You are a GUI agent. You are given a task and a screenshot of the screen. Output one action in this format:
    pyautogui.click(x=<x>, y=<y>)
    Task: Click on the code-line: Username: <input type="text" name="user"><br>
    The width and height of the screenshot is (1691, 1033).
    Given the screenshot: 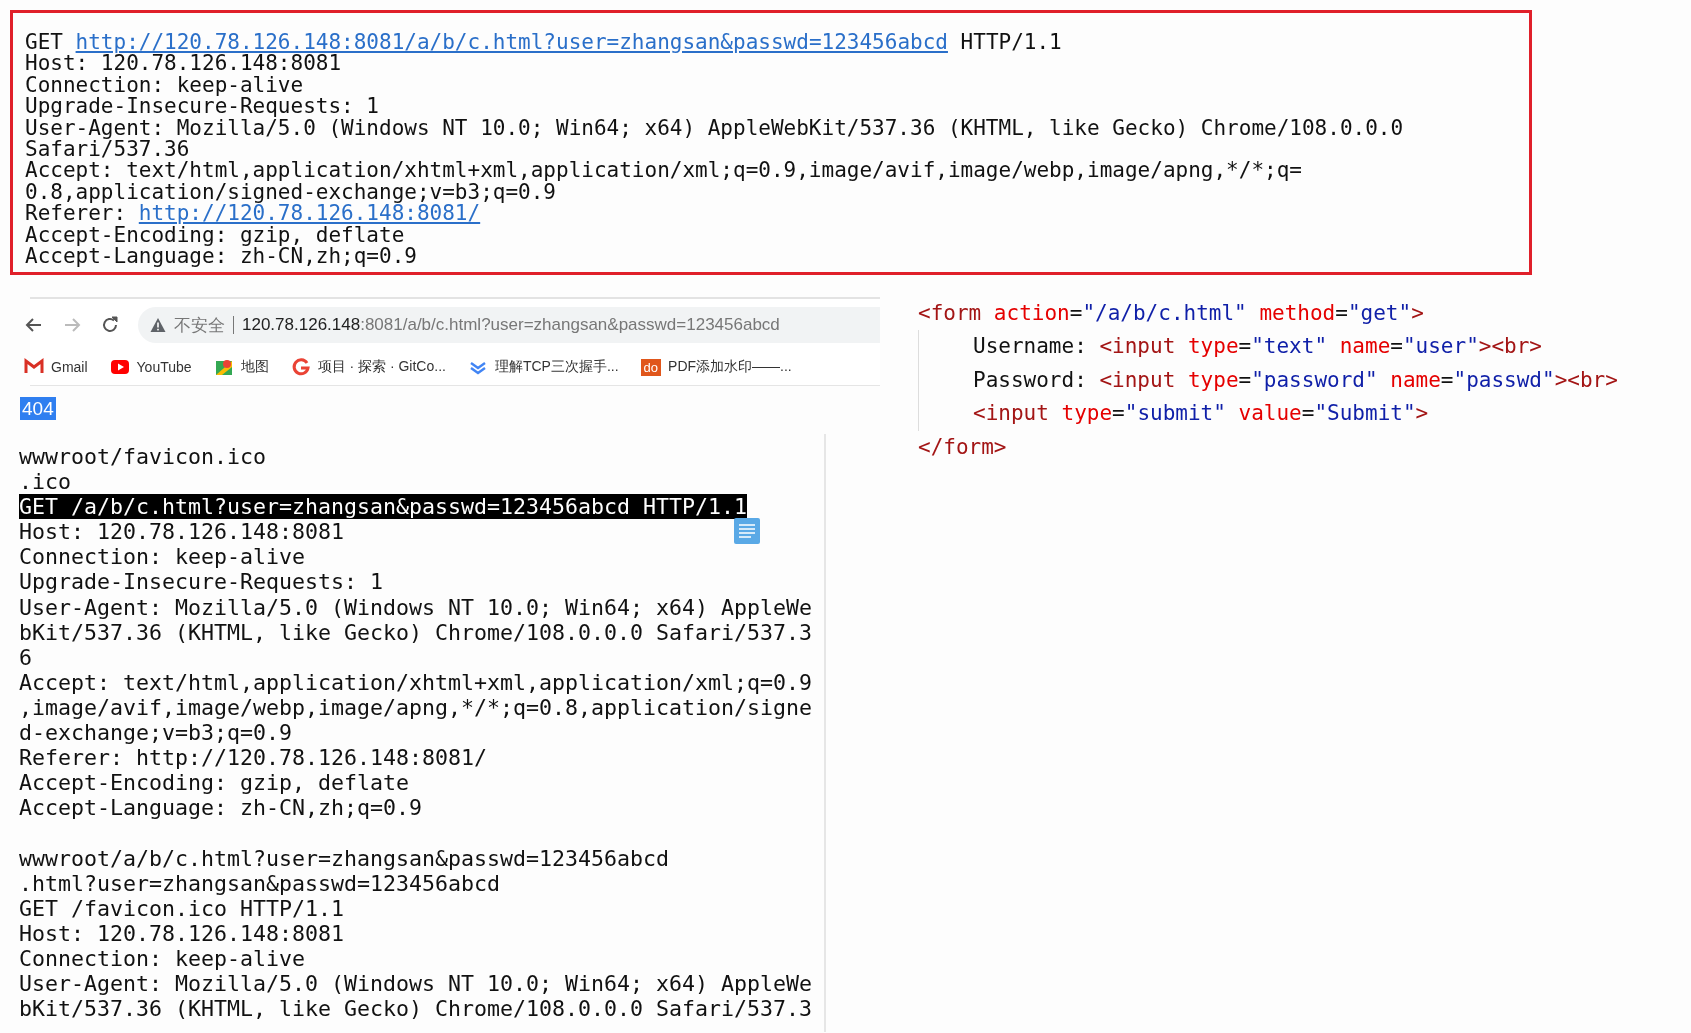 What is the action you would take?
    pyautogui.click(x=1258, y=347)
    